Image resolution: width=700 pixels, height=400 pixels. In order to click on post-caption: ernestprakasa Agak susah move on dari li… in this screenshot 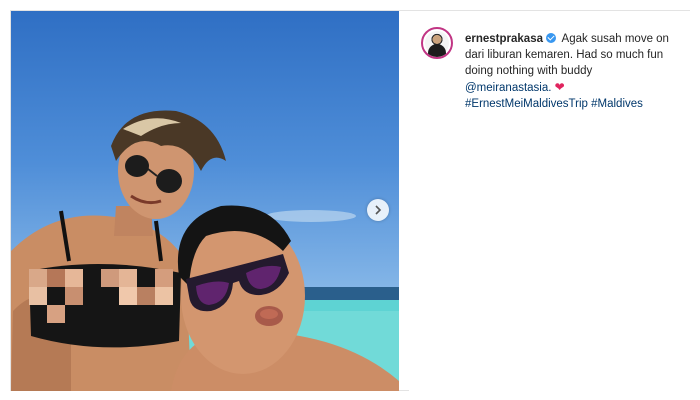, I will do `click(572, 71)`.